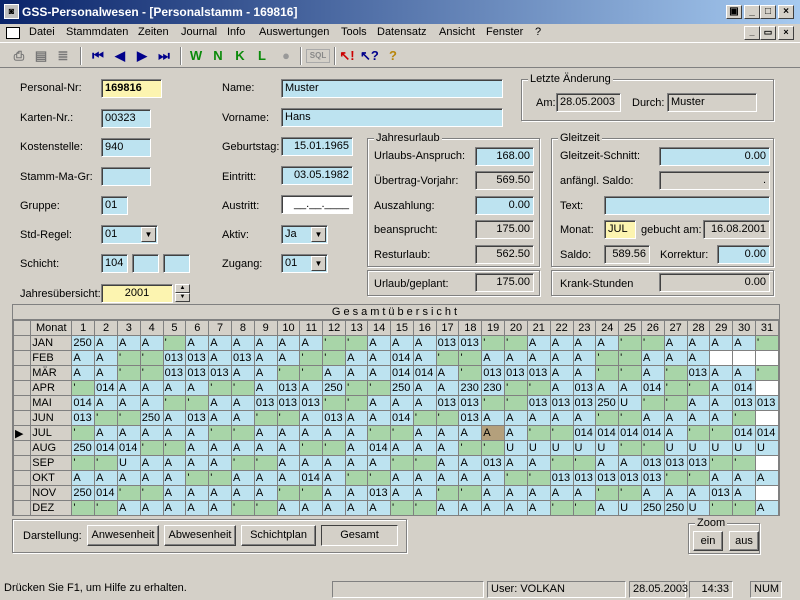  What do you see at coordinates (294, 32) in the screenshot?
I see `menu-auswertungen: Auswertungen` at bounding box center [294, 32].